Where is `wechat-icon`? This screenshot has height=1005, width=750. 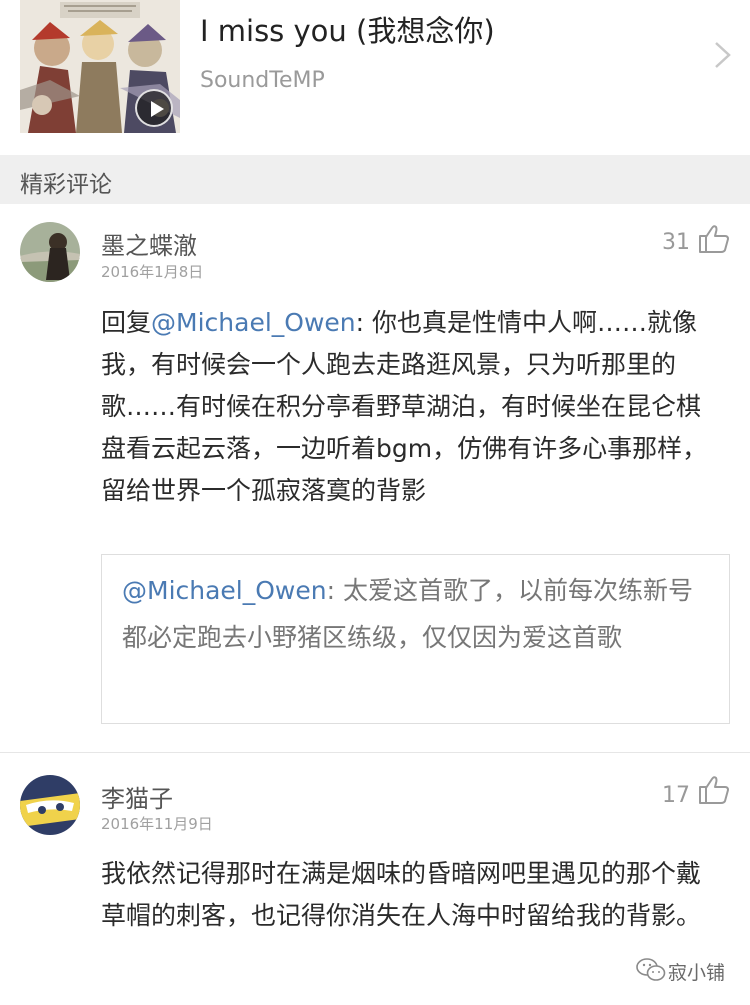
wechat-icon is located at coordinates (651, 969).